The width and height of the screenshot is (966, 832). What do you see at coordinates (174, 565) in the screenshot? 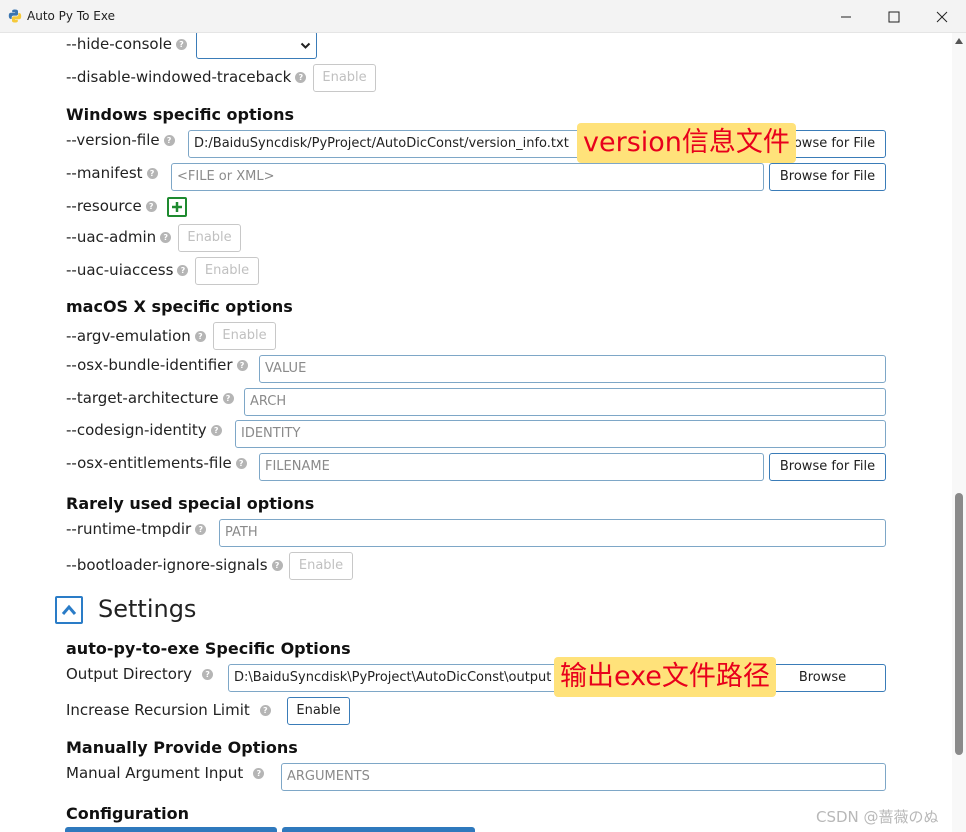
I see `bootloader-ignore-signals-label: --bootloader-ignore-signals?` at bounding box center [174, 565].